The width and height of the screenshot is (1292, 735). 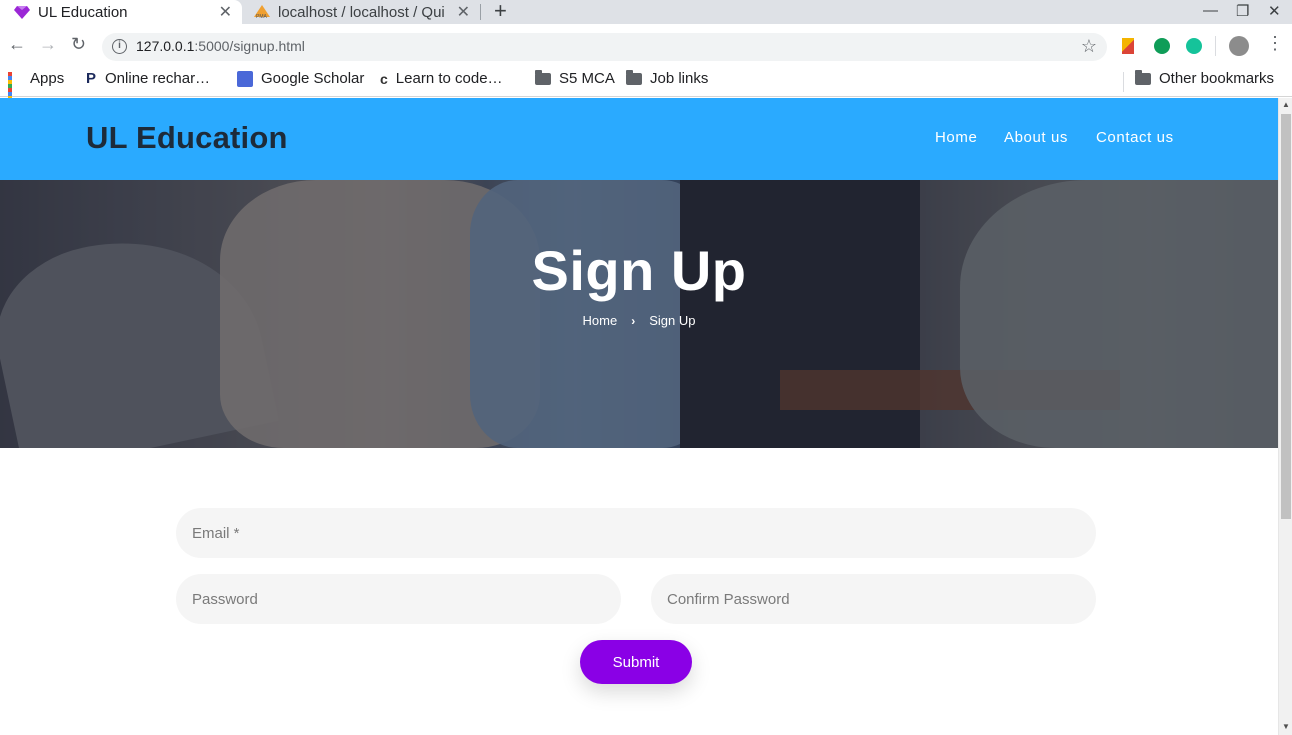 I want to click on scrollbar-thumb, so click(x=1286, y=316).